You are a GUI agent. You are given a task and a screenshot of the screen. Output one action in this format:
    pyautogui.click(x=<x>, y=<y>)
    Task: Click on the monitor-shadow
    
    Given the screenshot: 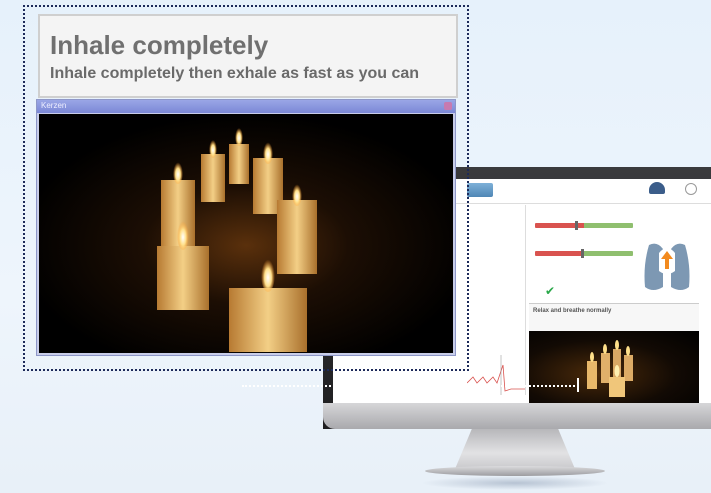 What is the action you would take?
    pyautogui.click(x=515, y=483)
    